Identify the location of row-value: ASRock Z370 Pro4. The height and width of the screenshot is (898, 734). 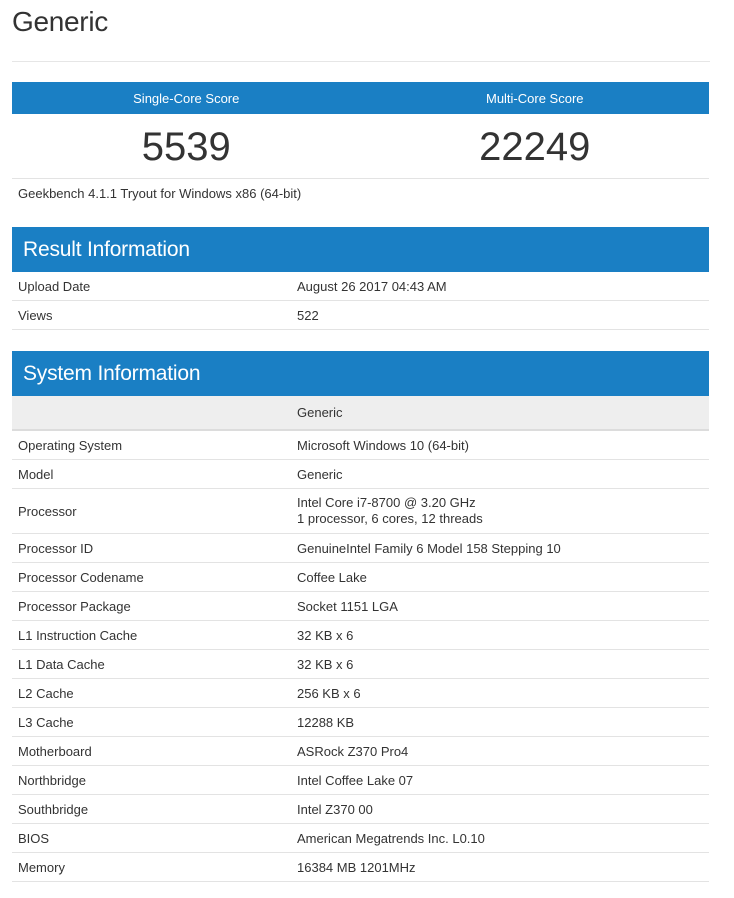
(503, 751).